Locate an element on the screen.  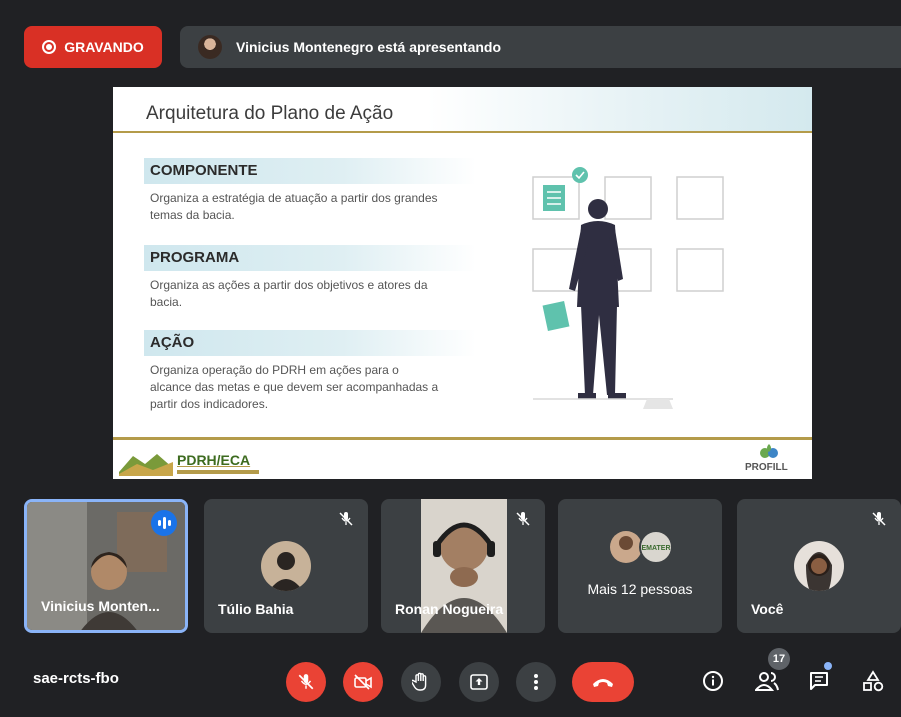
participant-tile-self: Você is located at coordinates (819, 566).